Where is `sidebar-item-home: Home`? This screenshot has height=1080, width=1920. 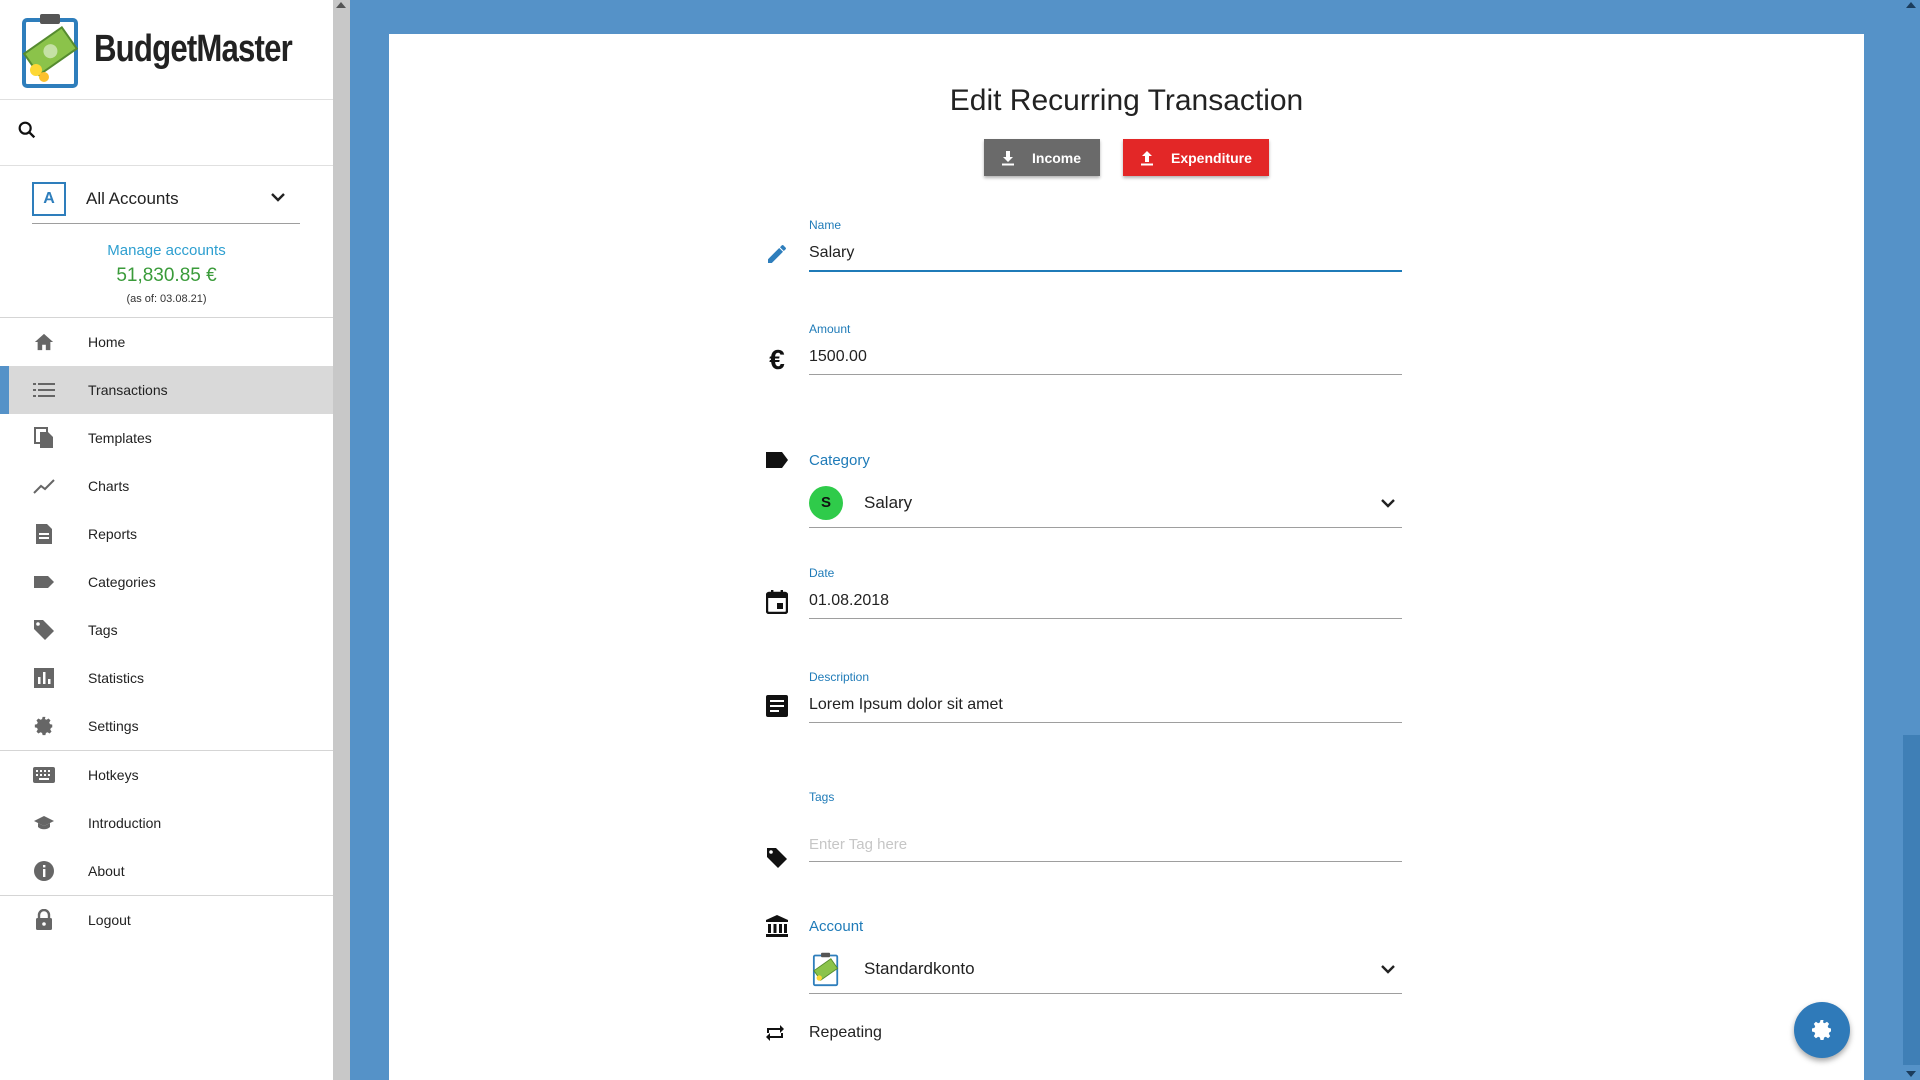
sidebar-item-home: Home is located at coordinates (166, 342).